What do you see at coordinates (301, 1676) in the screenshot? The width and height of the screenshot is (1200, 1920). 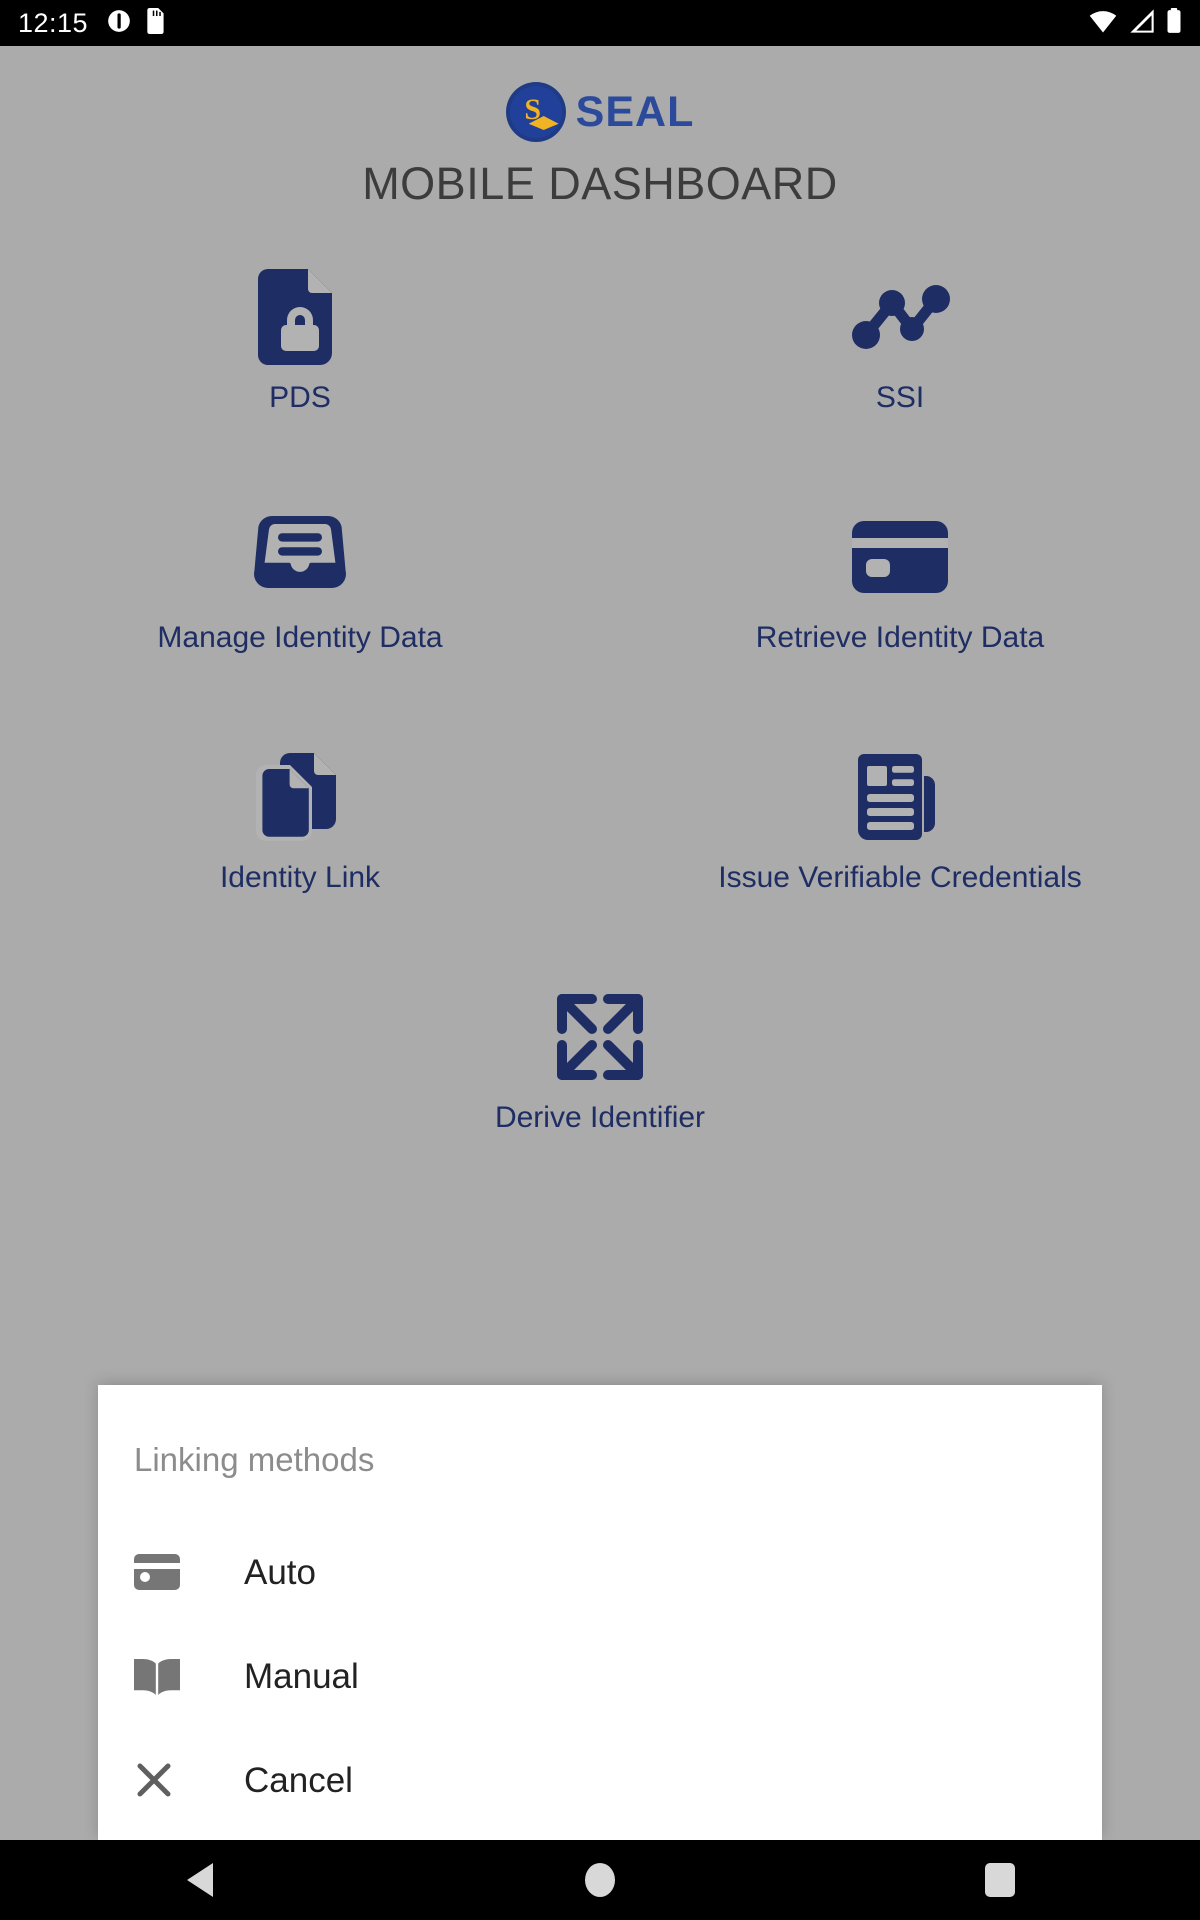 I see `sheet-option-label: Manual` at bounding box center [301, 1676].